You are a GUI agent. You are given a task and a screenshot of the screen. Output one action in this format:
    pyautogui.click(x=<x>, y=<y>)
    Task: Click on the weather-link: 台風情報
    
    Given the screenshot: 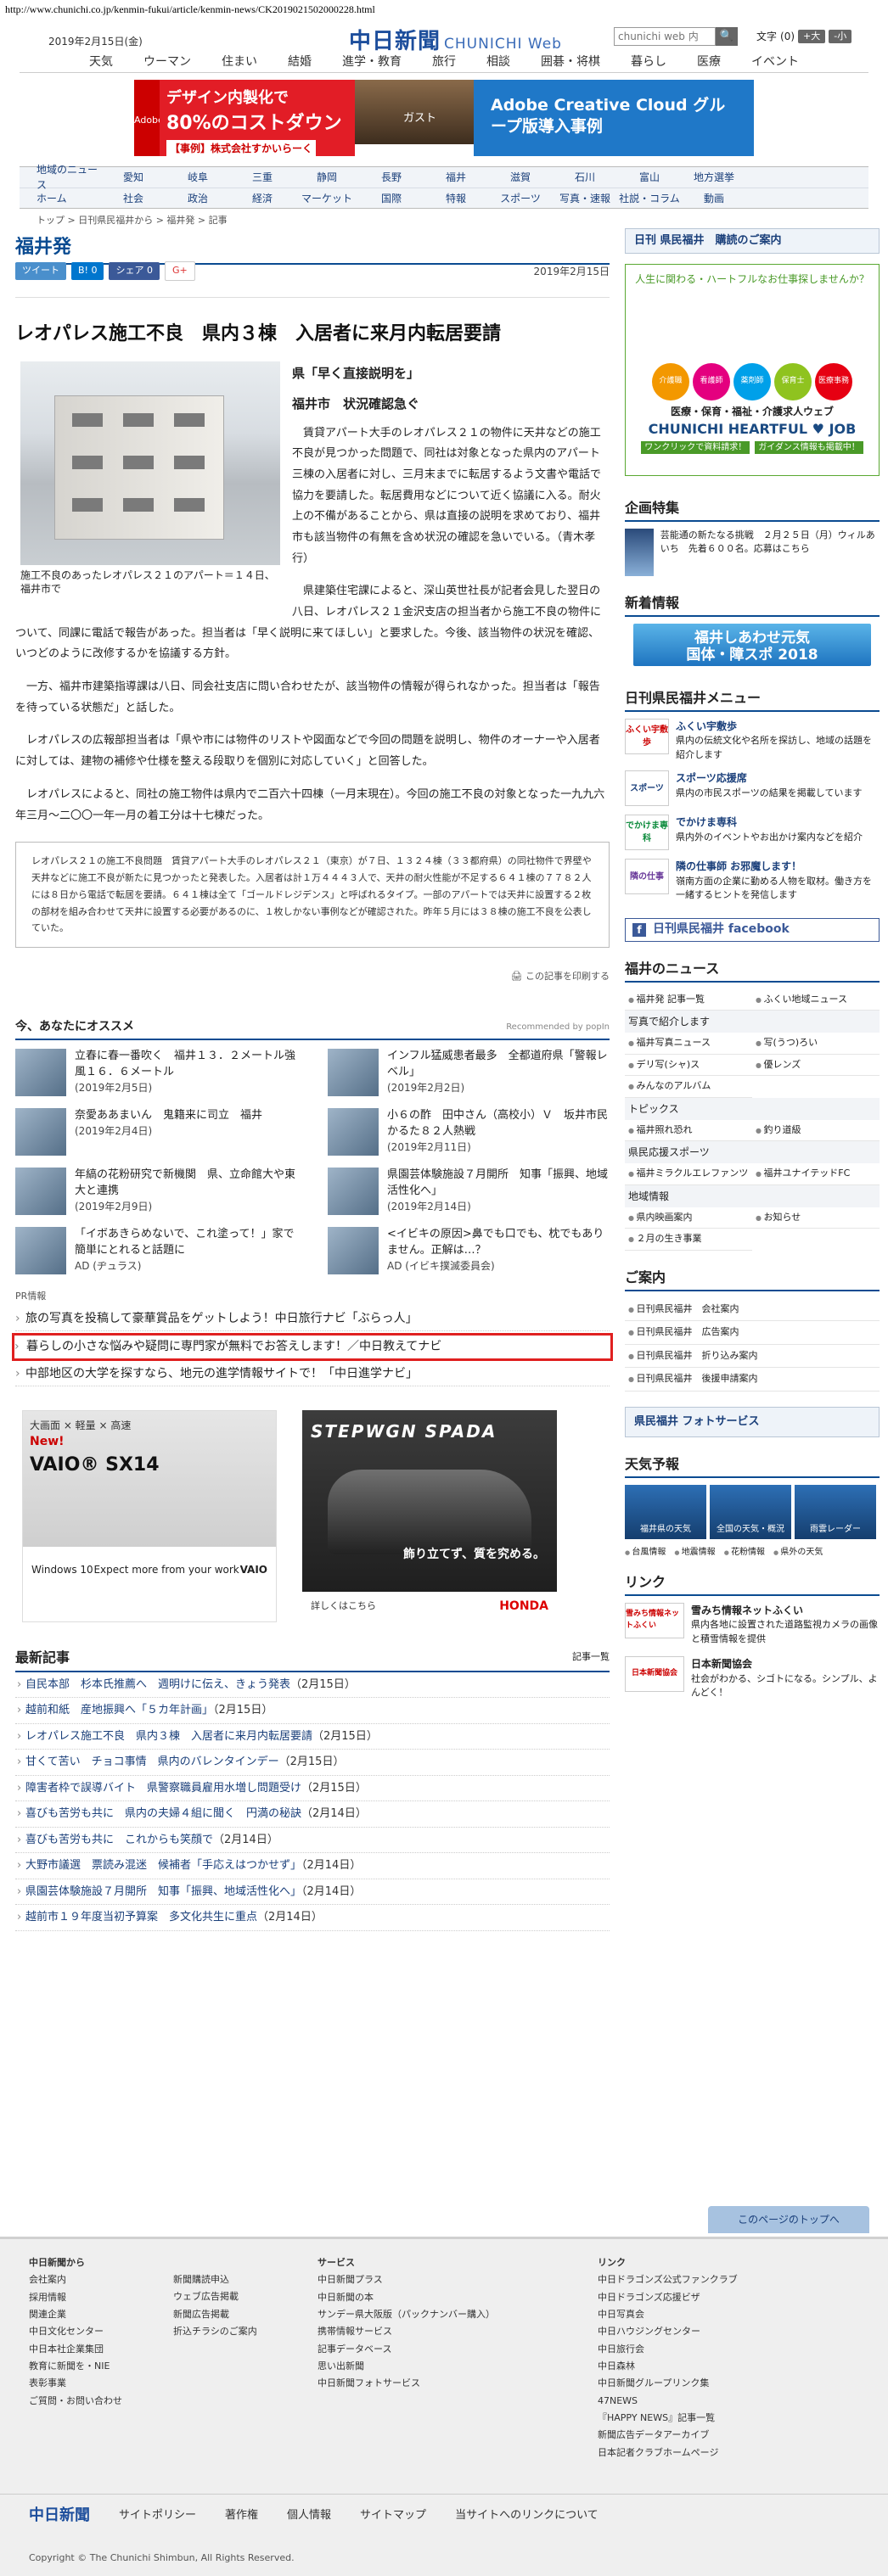 What is the action you would take?
    pyautogui.click(x=646, y=1552)
    